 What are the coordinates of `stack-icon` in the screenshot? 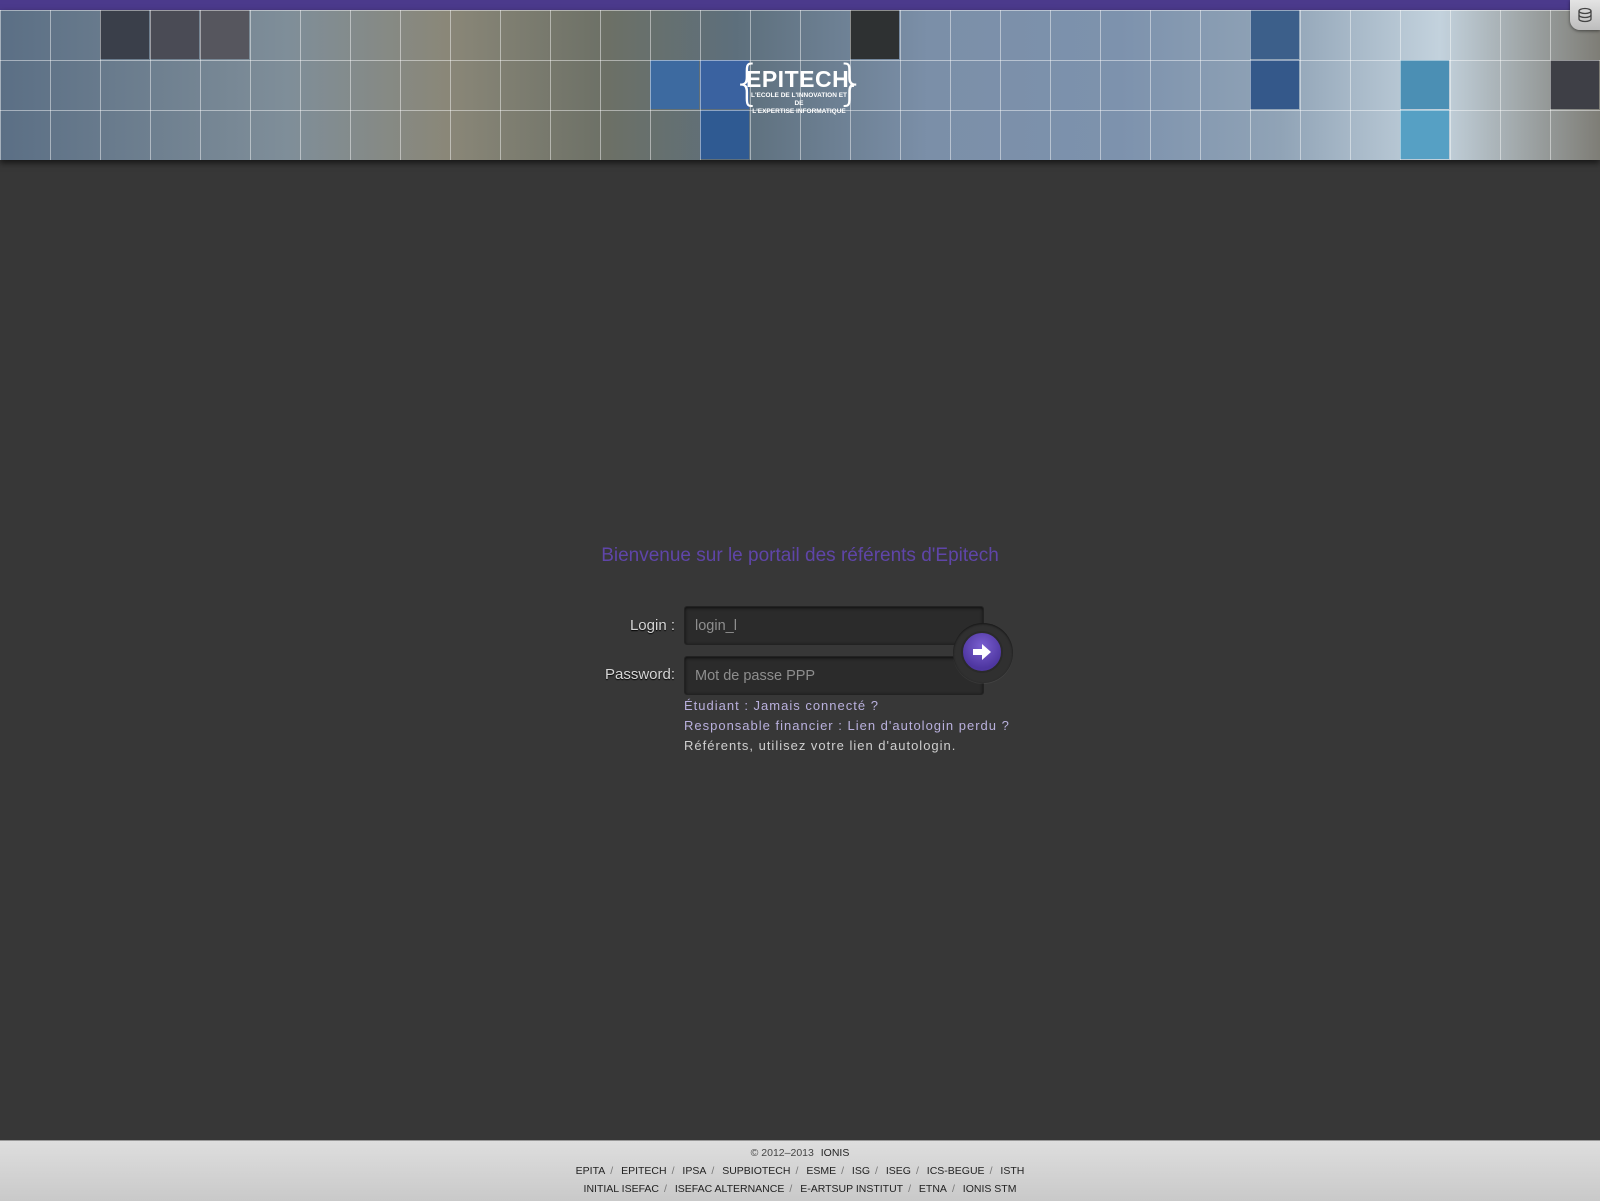 It's located at (1585, 15).